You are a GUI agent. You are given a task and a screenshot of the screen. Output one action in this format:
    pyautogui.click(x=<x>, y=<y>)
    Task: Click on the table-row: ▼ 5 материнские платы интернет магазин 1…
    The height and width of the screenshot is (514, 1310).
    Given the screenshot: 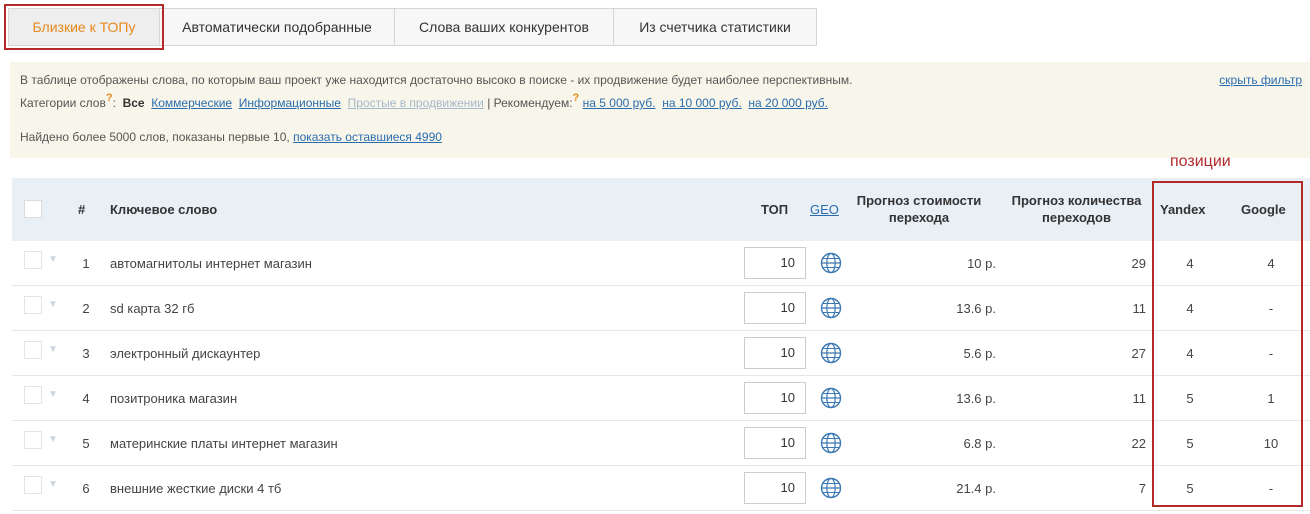 What is the action you would take?
    pyautogui.click(x=661, y=443)
    